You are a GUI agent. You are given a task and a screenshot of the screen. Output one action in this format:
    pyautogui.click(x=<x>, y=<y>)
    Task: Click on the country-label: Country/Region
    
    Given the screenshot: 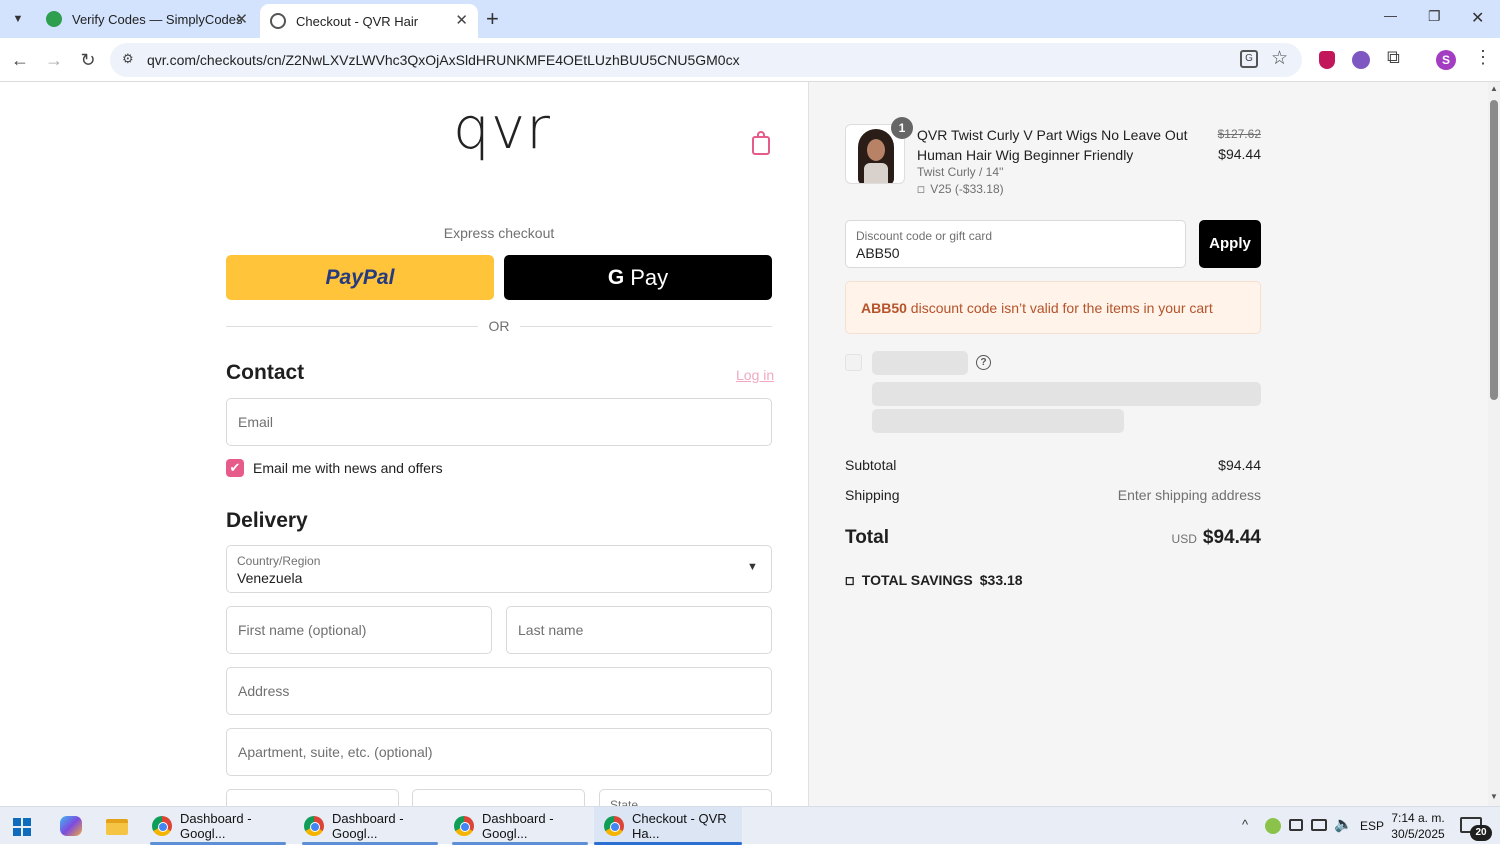 What is the action you would take?
    pyautogui.click(x=279, y=561)
    